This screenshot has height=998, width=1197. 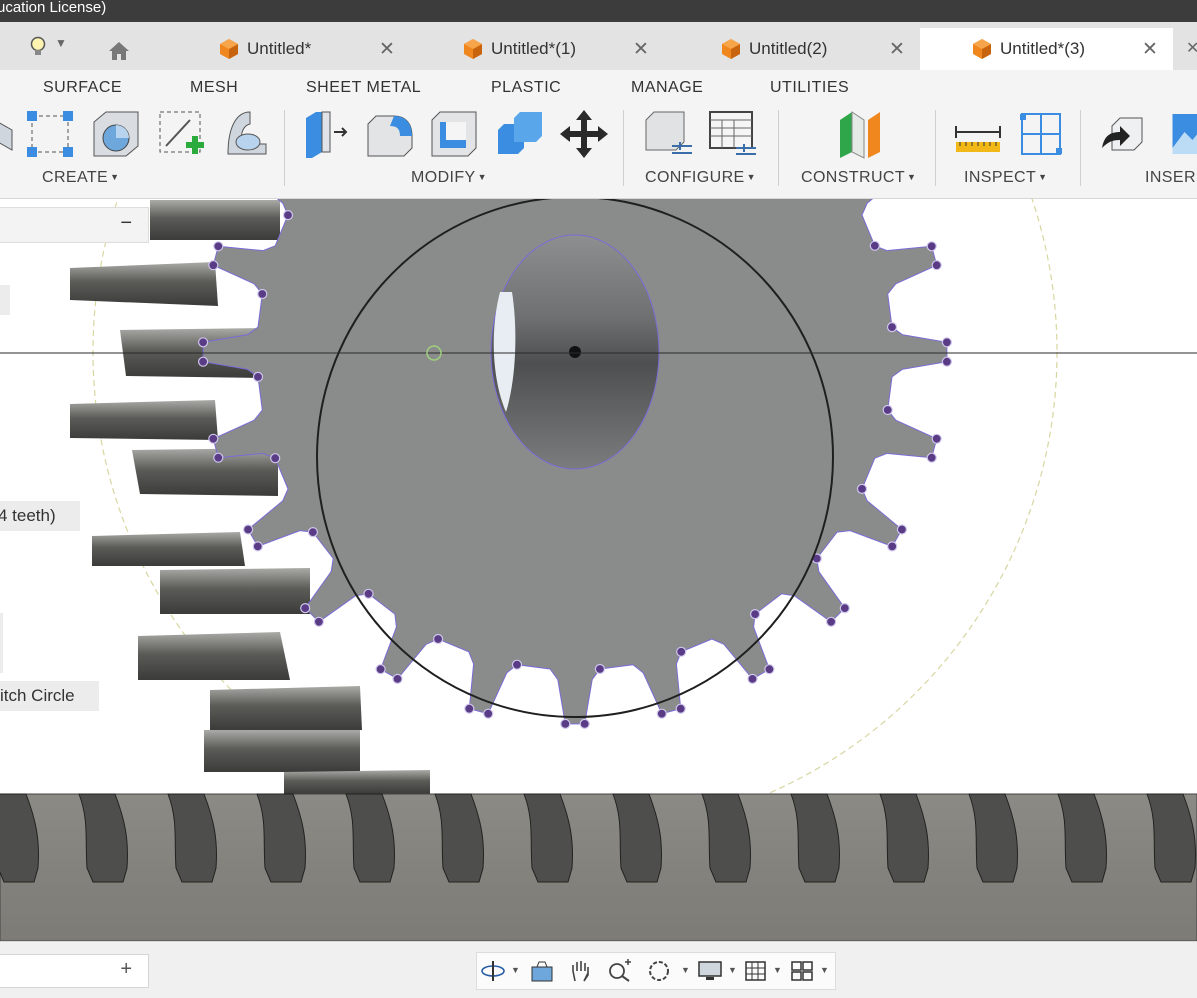 What do you see at coordinates (584, 134) in the screenshot?
I see `move-icon` at bounding box center [584, 134].